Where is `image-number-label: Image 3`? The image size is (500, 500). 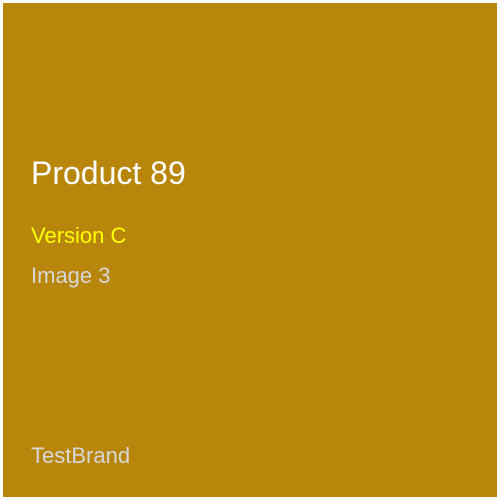
image-number-label: Image 3 is located at coordinates (71, 275).